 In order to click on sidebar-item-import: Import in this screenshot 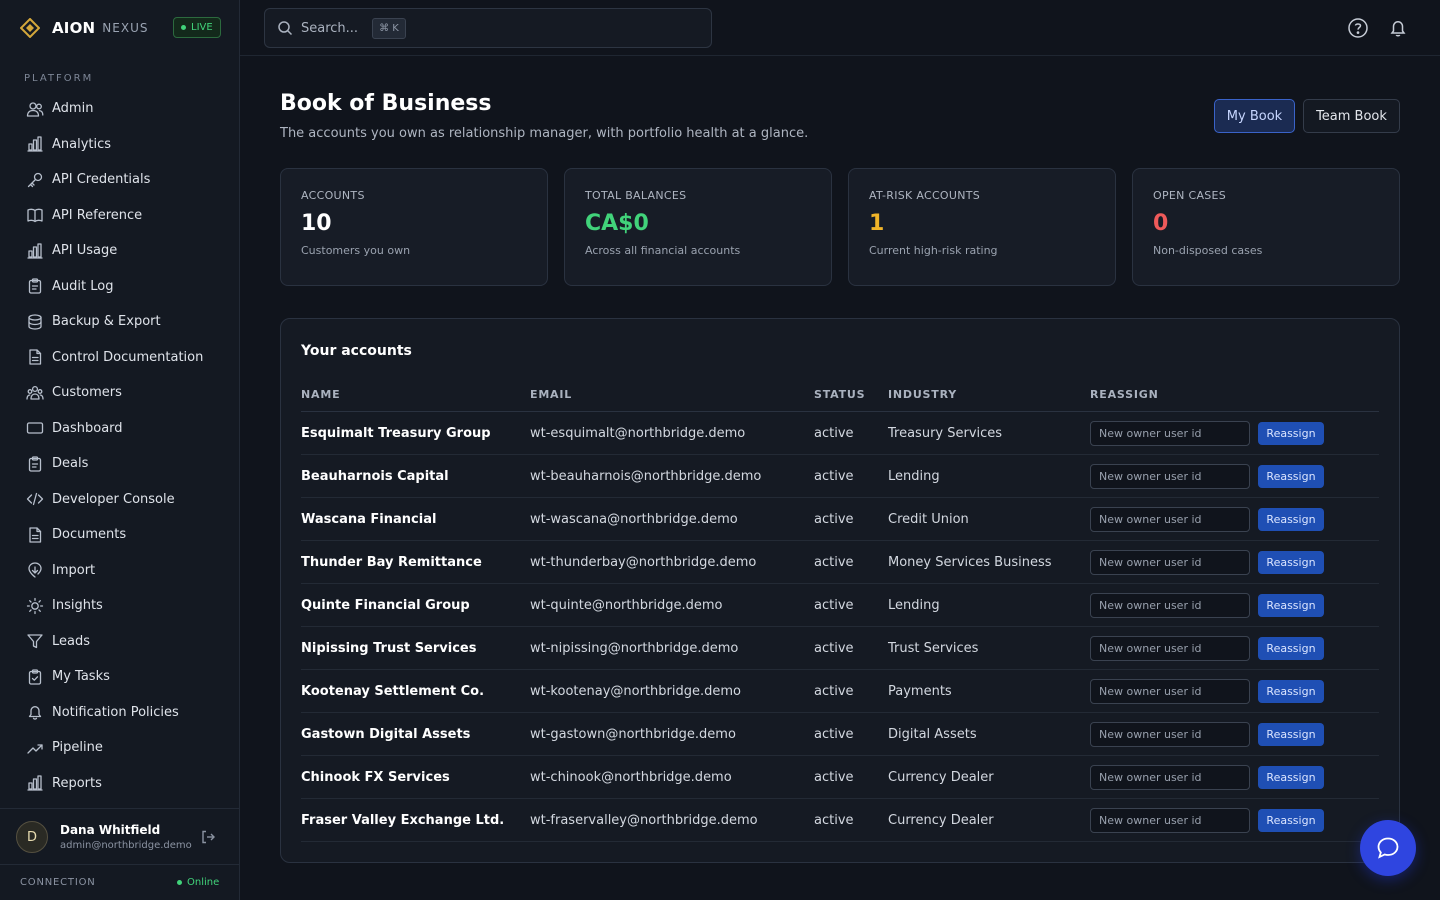, I will do `click(119, 571)`.